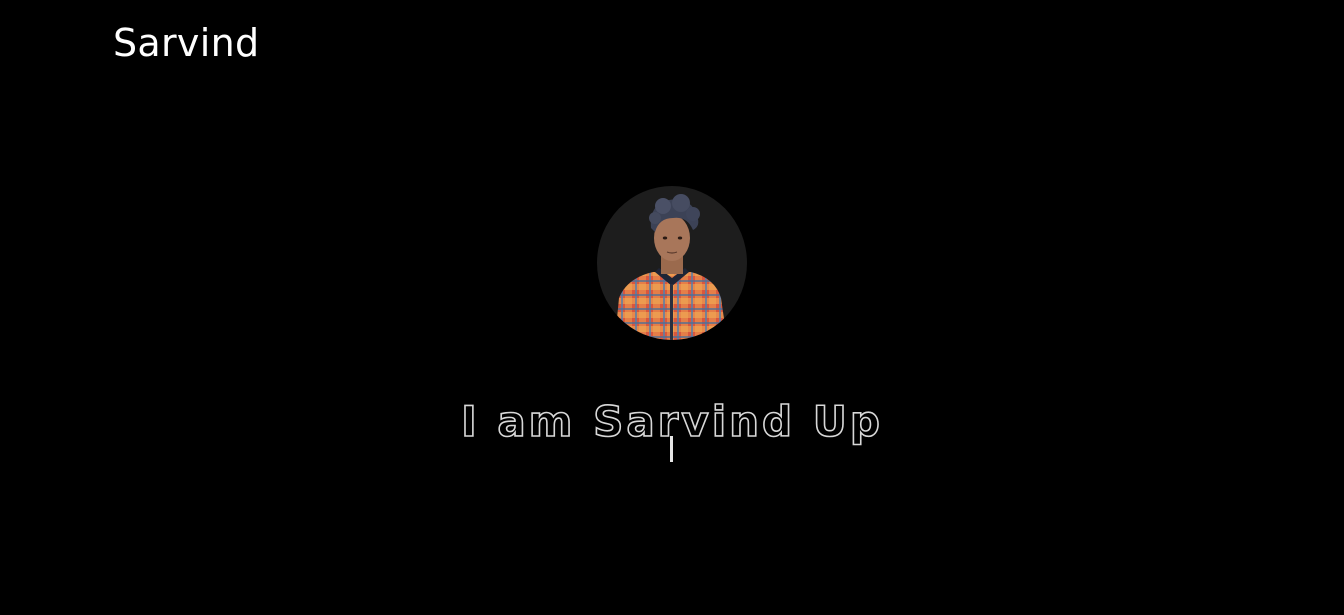 This screenshot has height=615, width=1344. What do you see at coordinates (671, 267) in the screenshot?
I see `profile-photo-icon` at bounding box center [671, 267].